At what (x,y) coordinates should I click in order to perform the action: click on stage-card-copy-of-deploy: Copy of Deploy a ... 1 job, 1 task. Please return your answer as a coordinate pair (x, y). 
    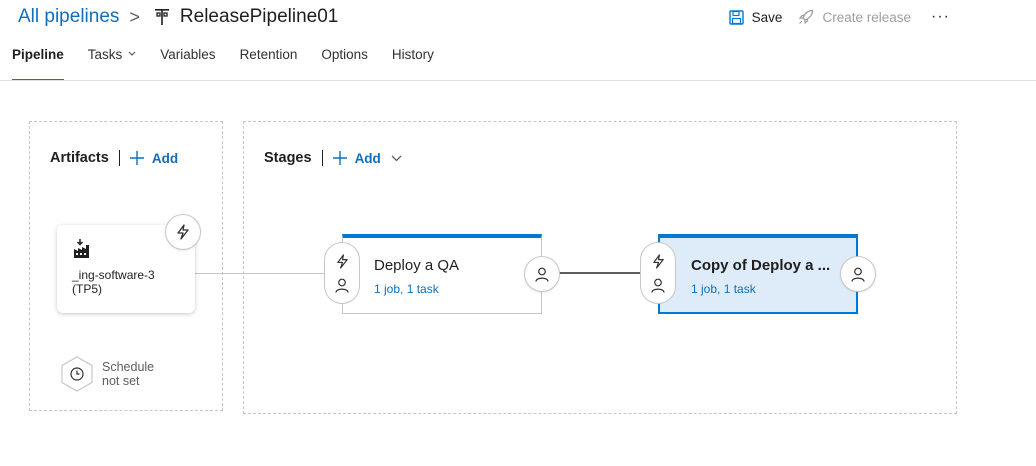
    Looking at the image, I should click on (758, 274).